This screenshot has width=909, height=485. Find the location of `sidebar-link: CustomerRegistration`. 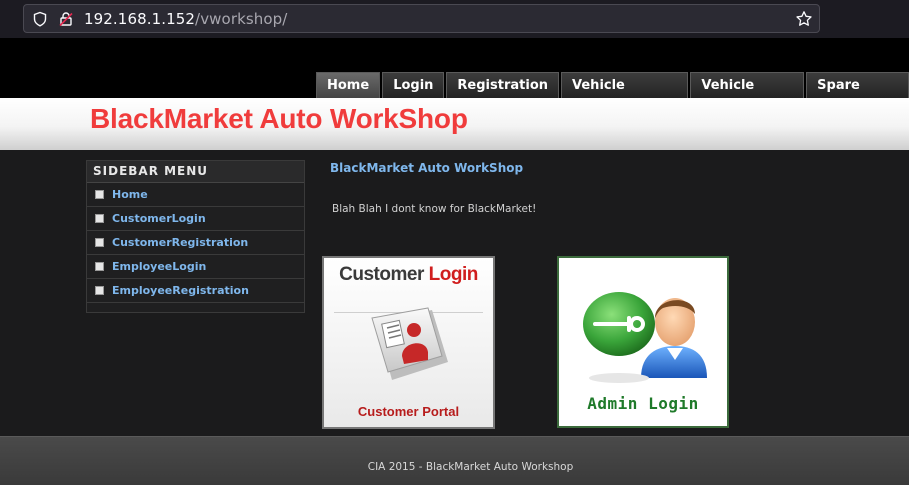

sidebar-link: CustomerRegistration is located at coordinates (180, 242).